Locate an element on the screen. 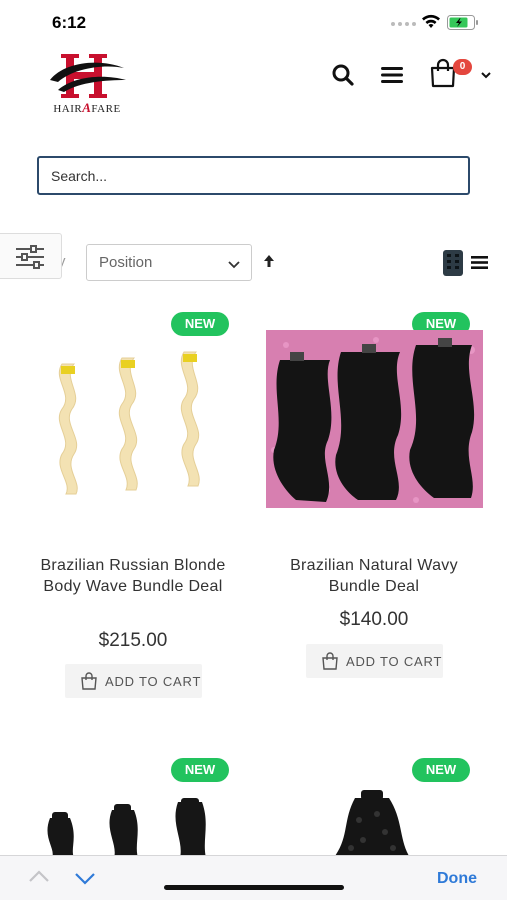 The height and width of the screenshot is (900, 507). battery-icon is located at coordinates (462, 22).